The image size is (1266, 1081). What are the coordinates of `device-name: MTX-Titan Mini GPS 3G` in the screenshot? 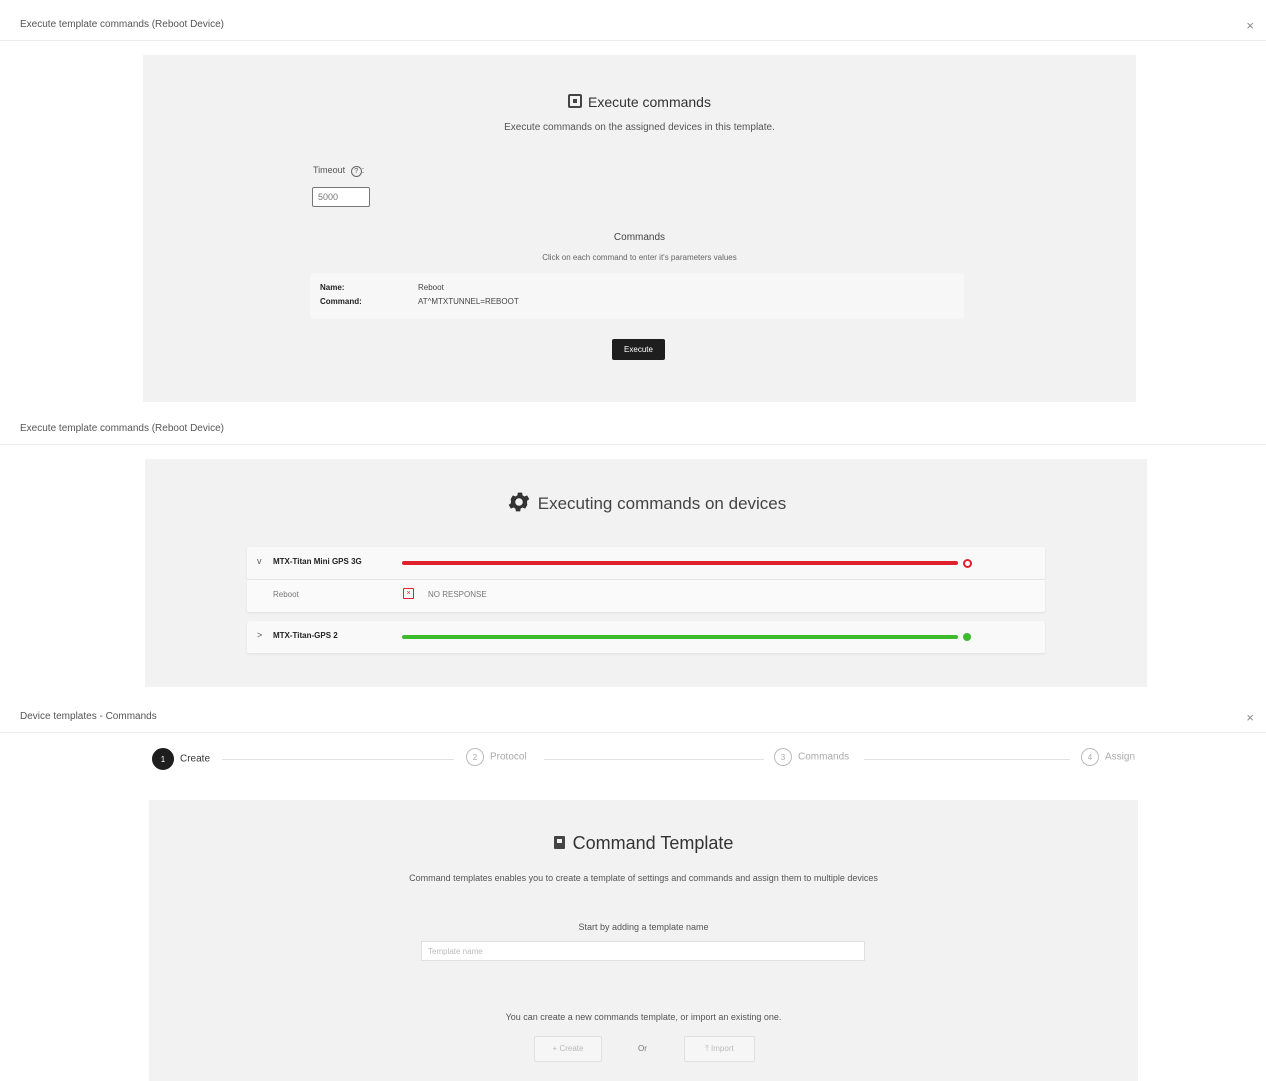 It's located at (317, 561).